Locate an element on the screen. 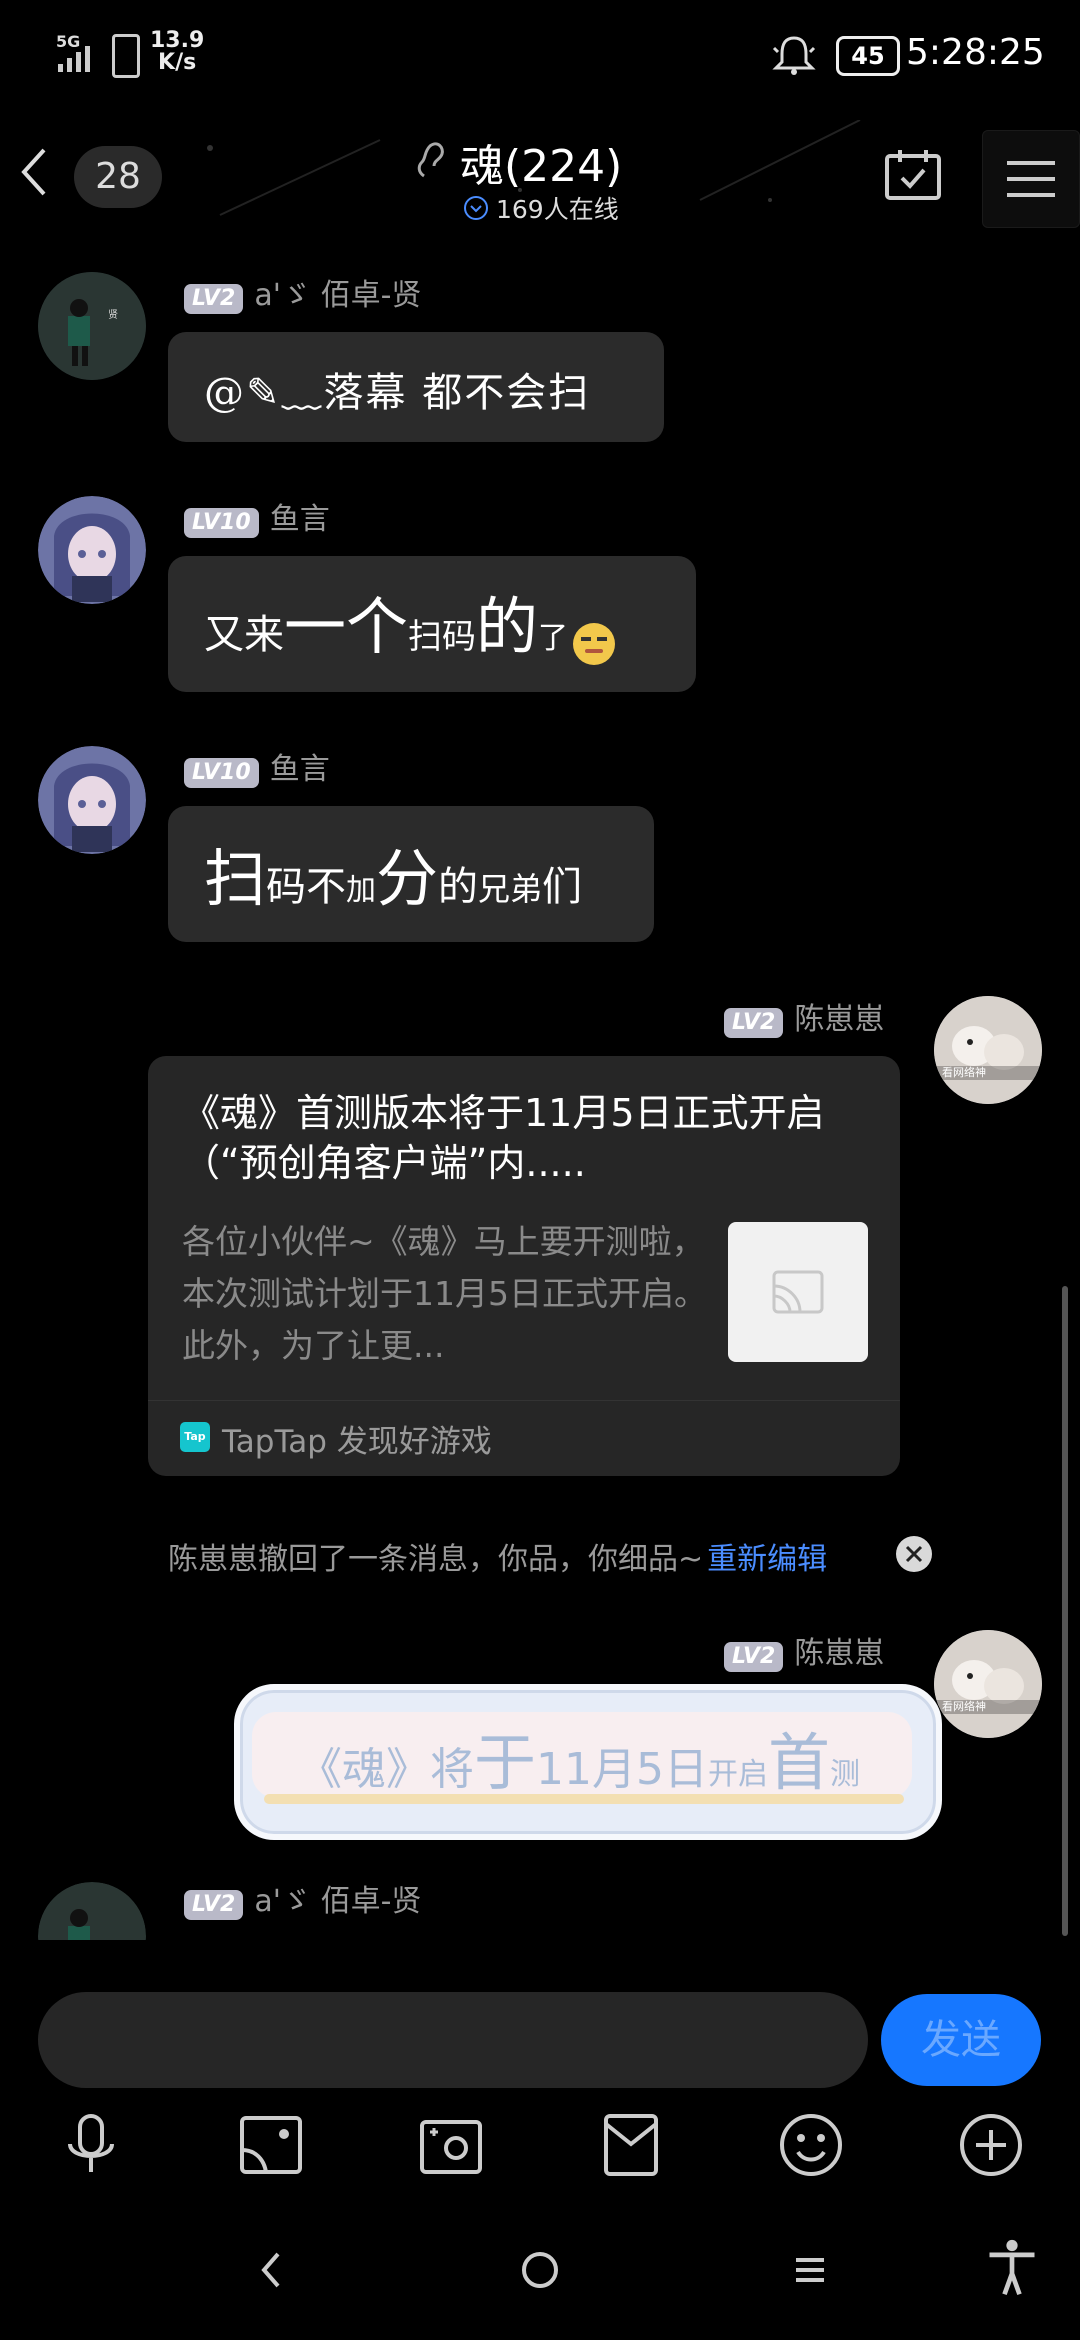 This screenshot has width=1080, height=2340. text-segment: 兄弟 is located at coordinates (510, 889).